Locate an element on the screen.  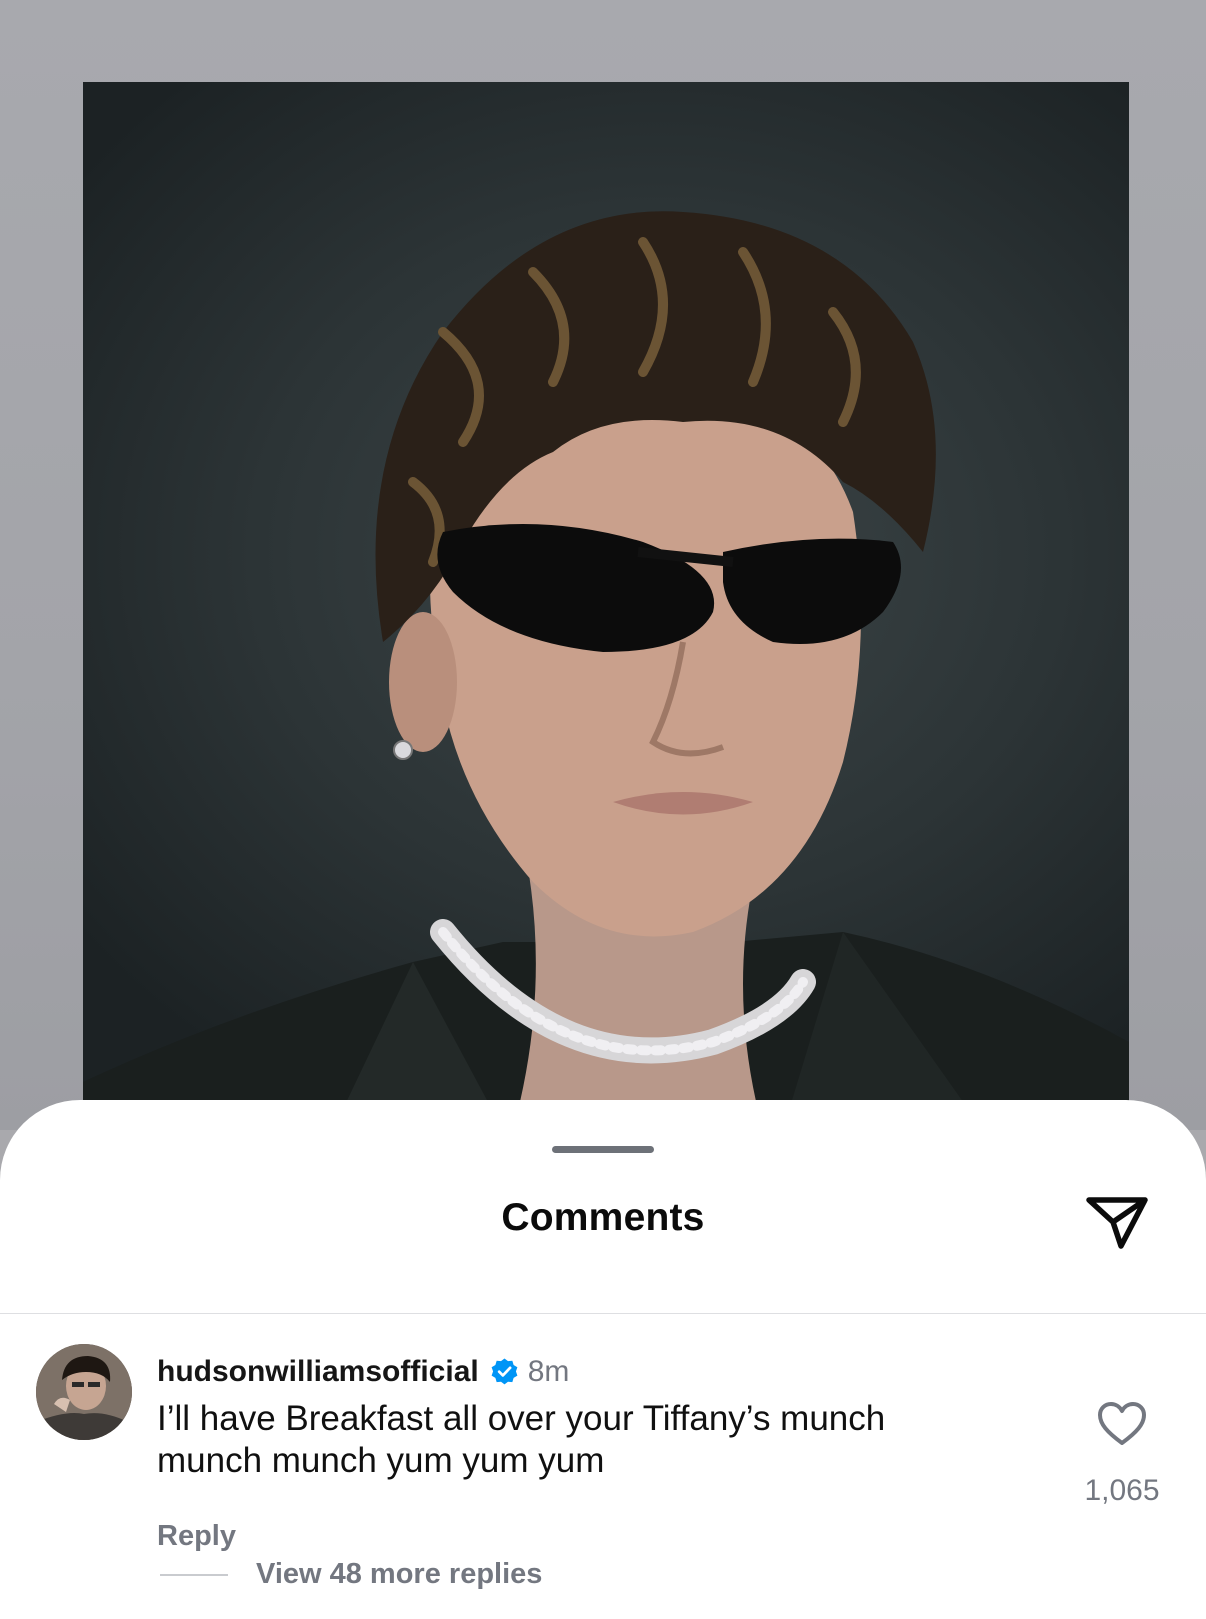
comment-meta: hudsonwilliamsofficial 8m is located at coordinates (363, 1372).